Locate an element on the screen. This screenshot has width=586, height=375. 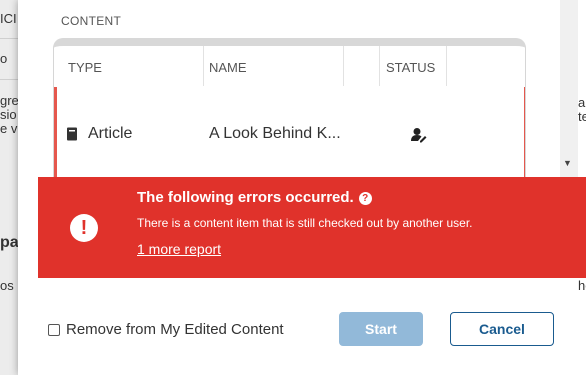
error-alert-icon: ! is located at coordinates (84, 228).